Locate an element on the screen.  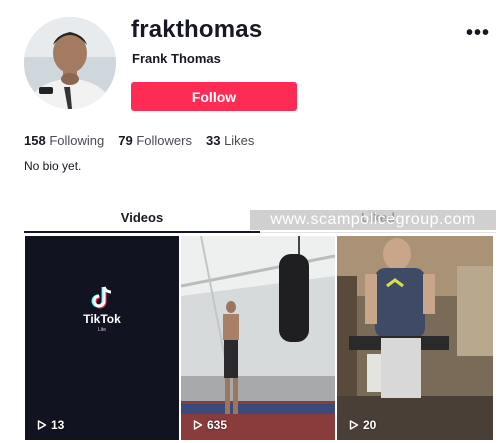
video-thumbnail-1: TikTok Lite 13 is located at coordinates (102, 338).